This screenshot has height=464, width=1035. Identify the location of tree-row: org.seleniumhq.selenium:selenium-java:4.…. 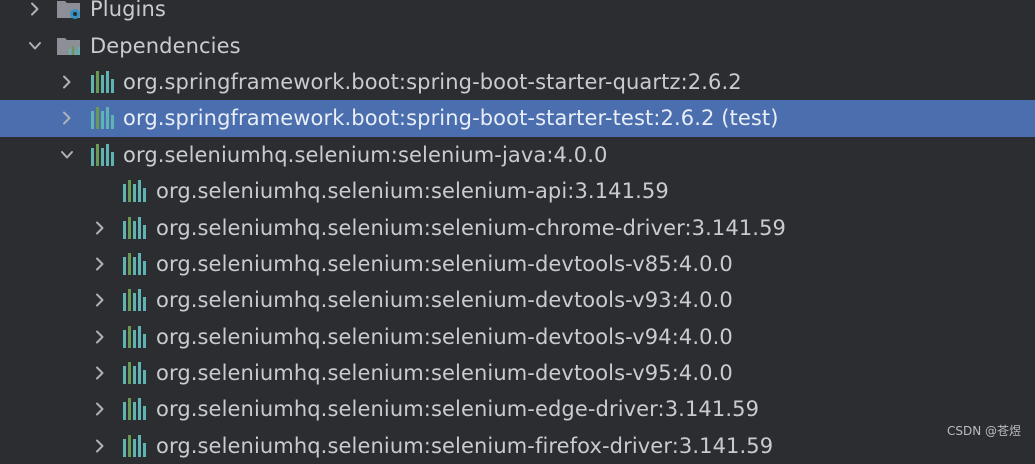
(517, 155).